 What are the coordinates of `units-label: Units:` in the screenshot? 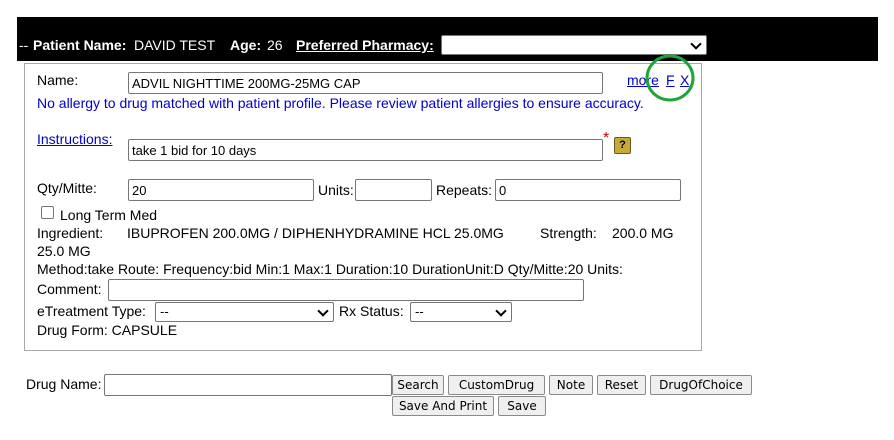 It's located at (336, 190).